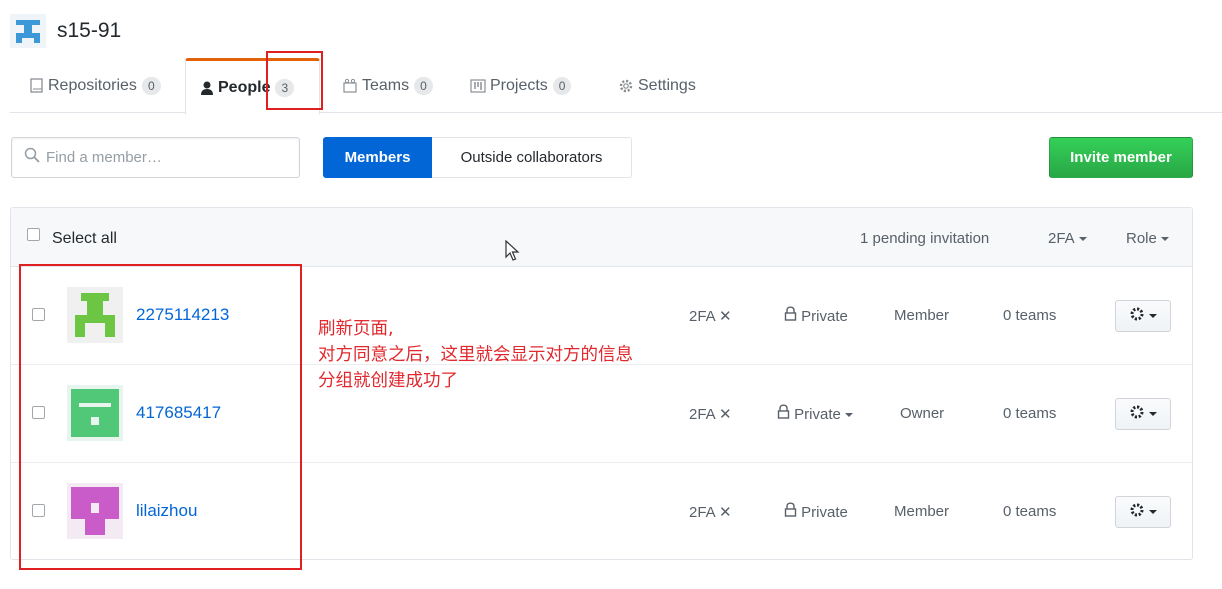 This screenshot has width=1222, height=589. I want to click on member-search, so click(155, 157).